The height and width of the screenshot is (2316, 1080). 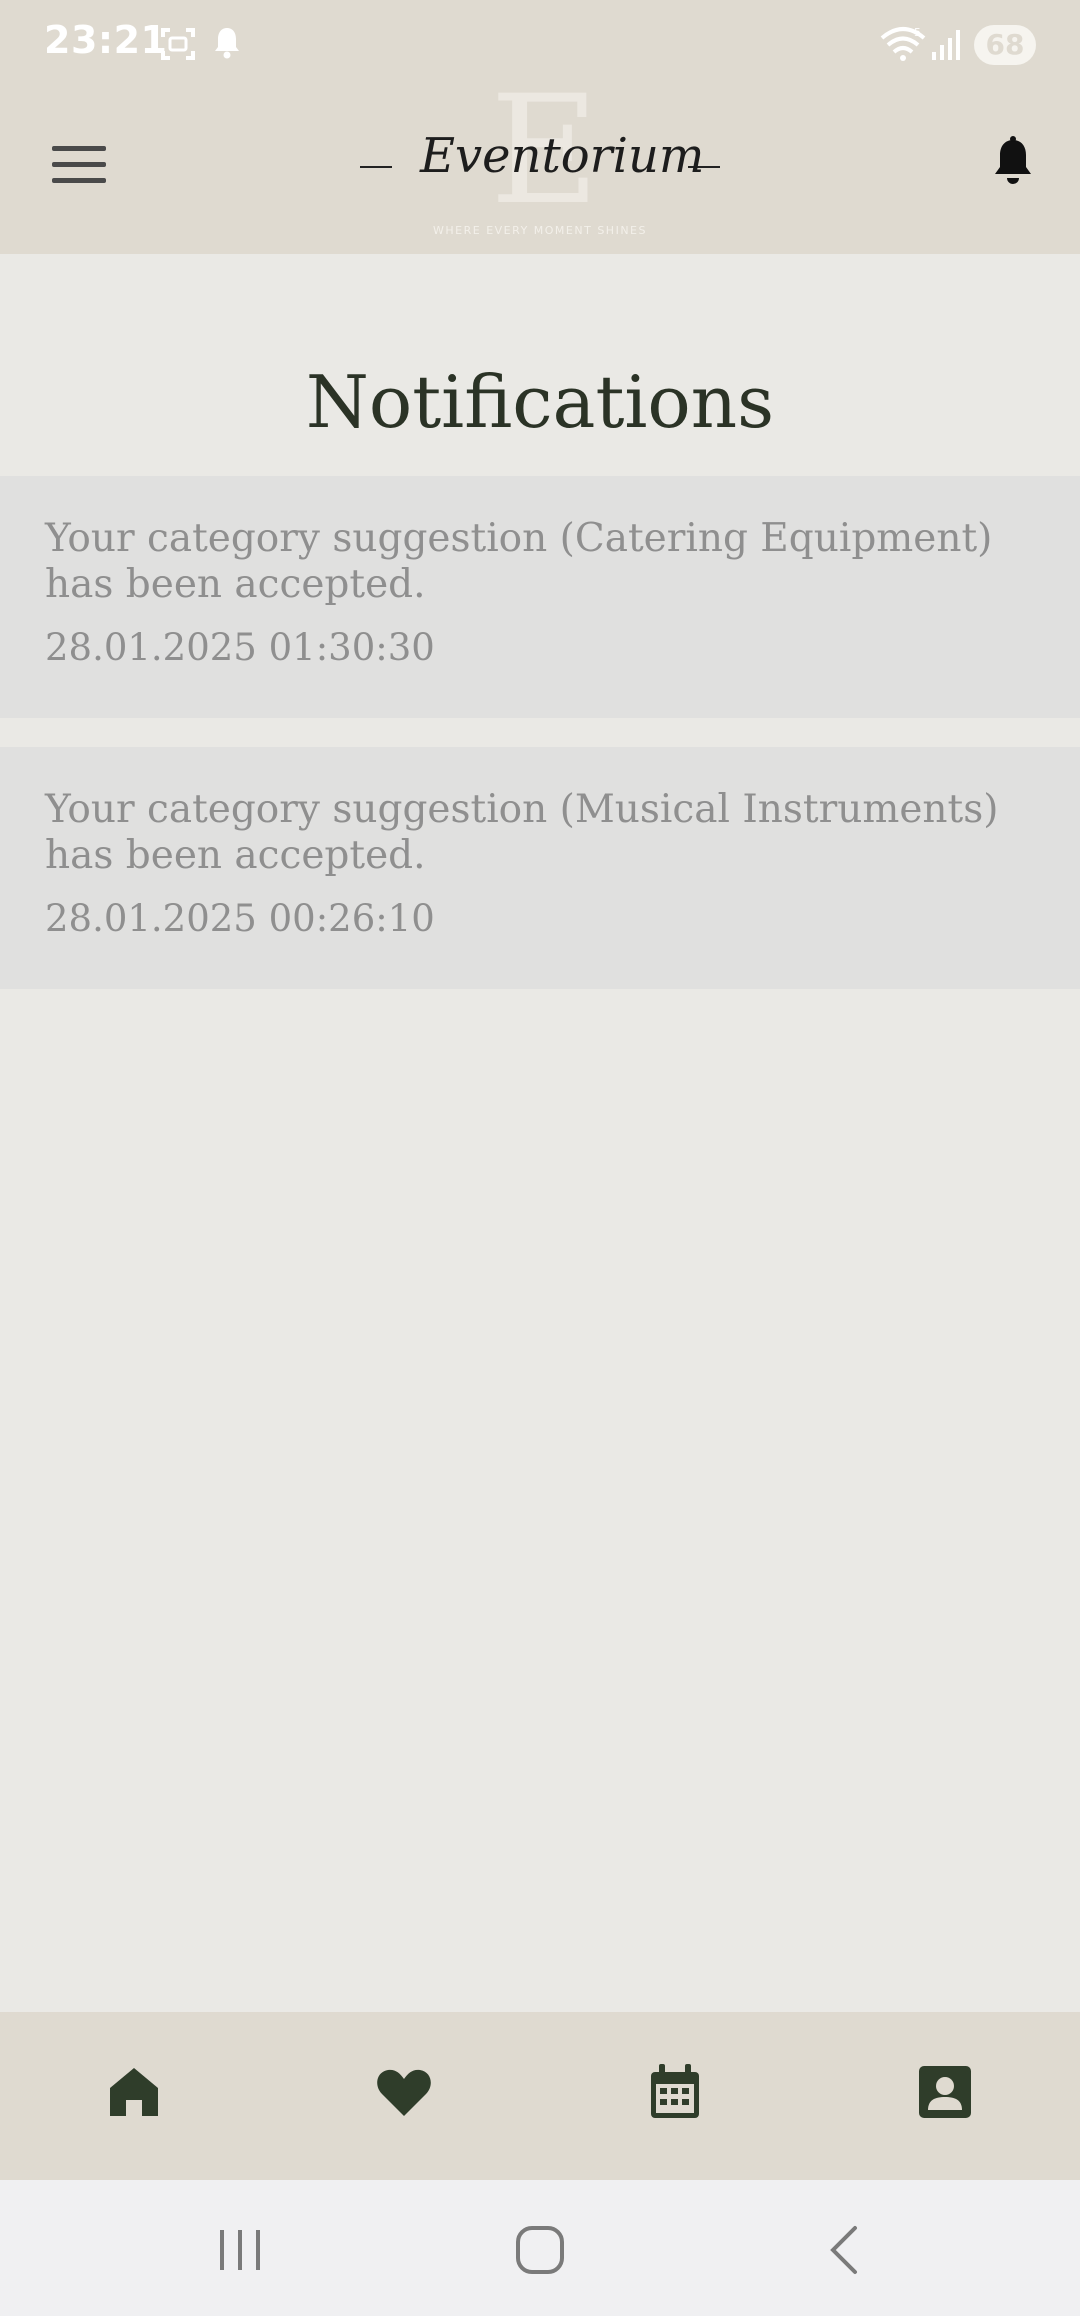 What do you see at coordinates (562, 156) in the screenshot?
I see `app-logo: Eventorium` at bounding box center [562, 156].